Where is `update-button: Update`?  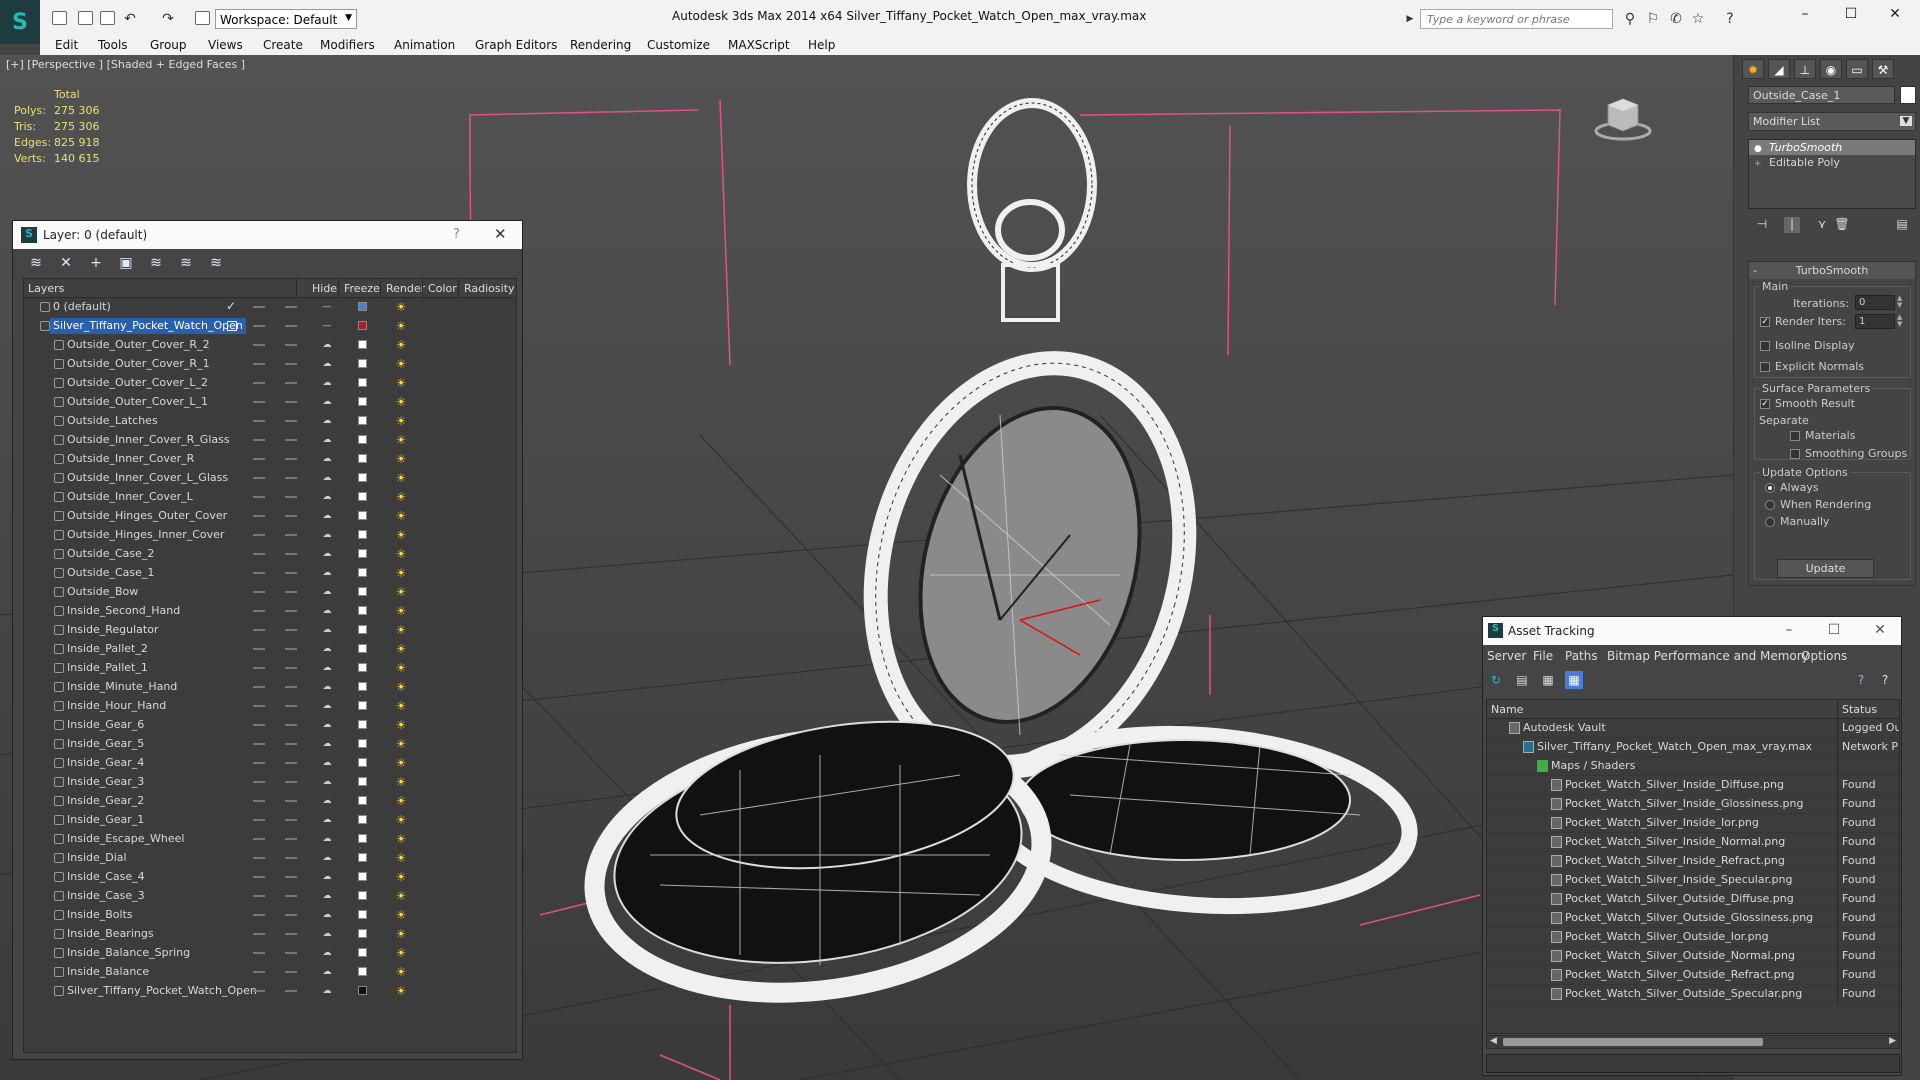
update-button: Update is located at coordinates (1825, 568).